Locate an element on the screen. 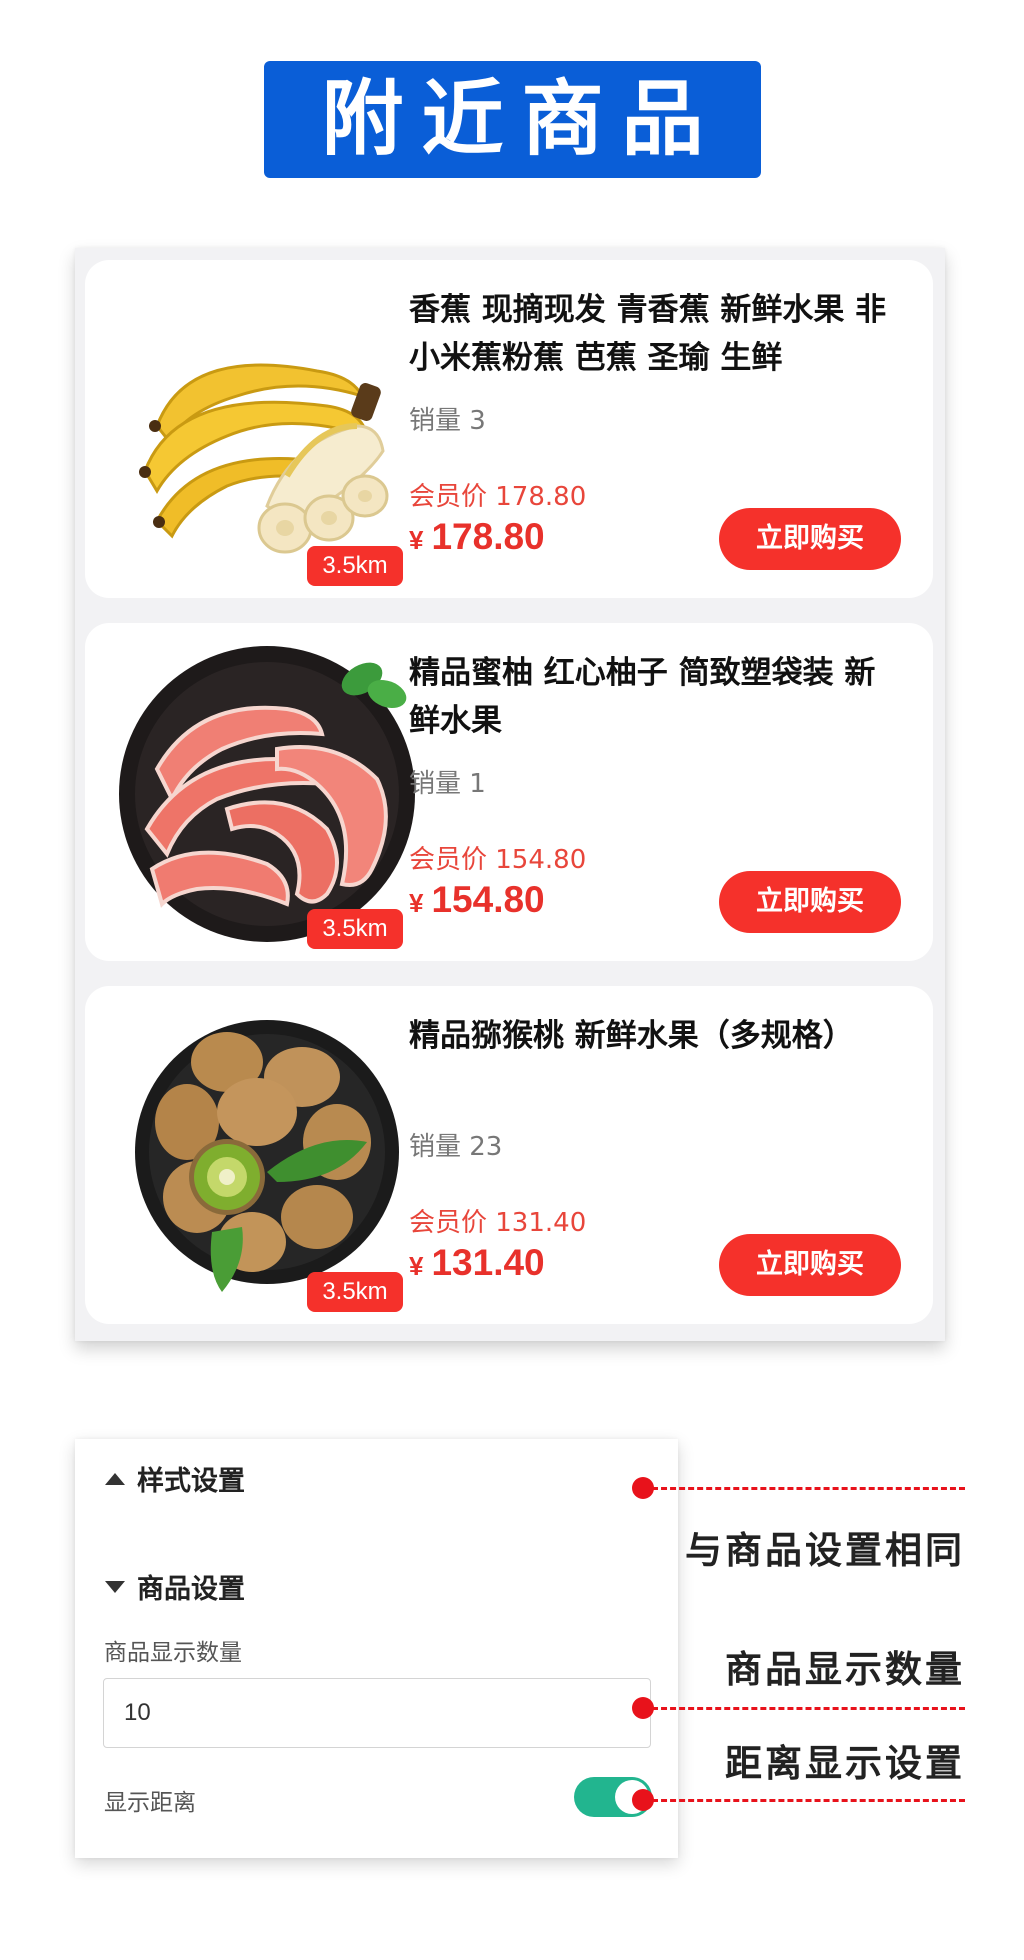 This screenshot has height=1960, width=1024. banana-image is located at coordinates (264, 458).